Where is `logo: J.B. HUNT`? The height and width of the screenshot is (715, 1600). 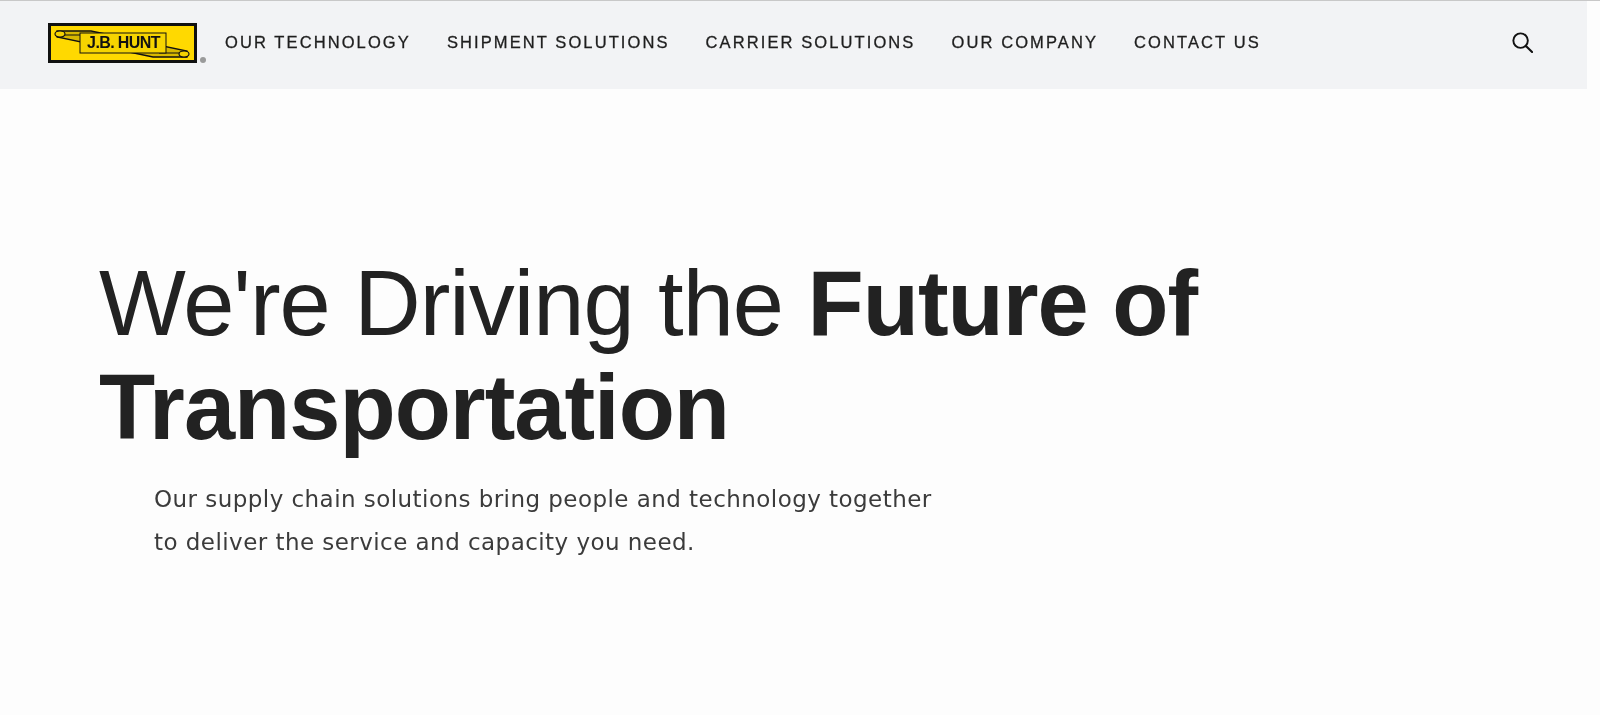
logo: J.B. HUNT is located at coordinates (122, 42).